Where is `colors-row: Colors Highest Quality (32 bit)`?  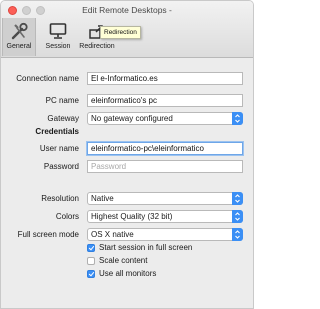
colors-row: Colors Highest Quality (32 bit) is located at coordinates (127, 216).